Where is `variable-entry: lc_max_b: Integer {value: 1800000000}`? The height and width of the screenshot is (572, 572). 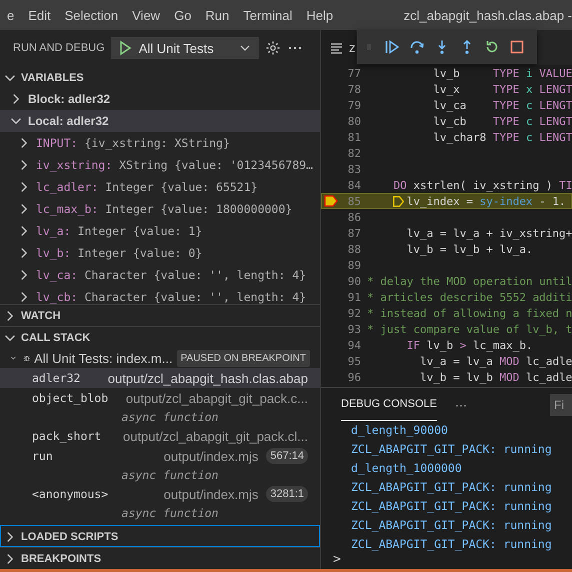
variable-entry: lc_max_b: Integer {value: 1800000000} is located at coordinates (164, 209).